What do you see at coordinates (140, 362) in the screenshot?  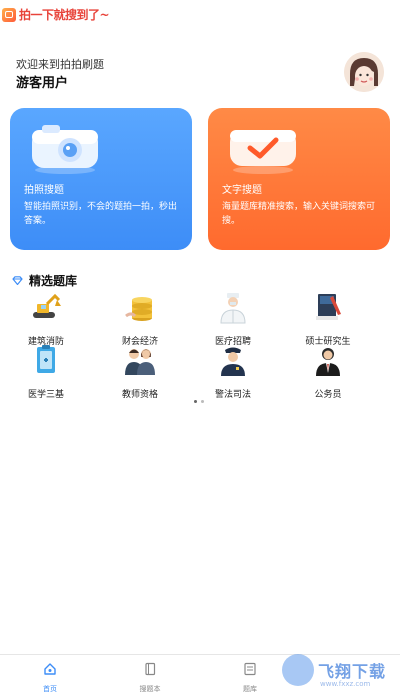 I see `teachers-icon` at bounding box center [140, 362].